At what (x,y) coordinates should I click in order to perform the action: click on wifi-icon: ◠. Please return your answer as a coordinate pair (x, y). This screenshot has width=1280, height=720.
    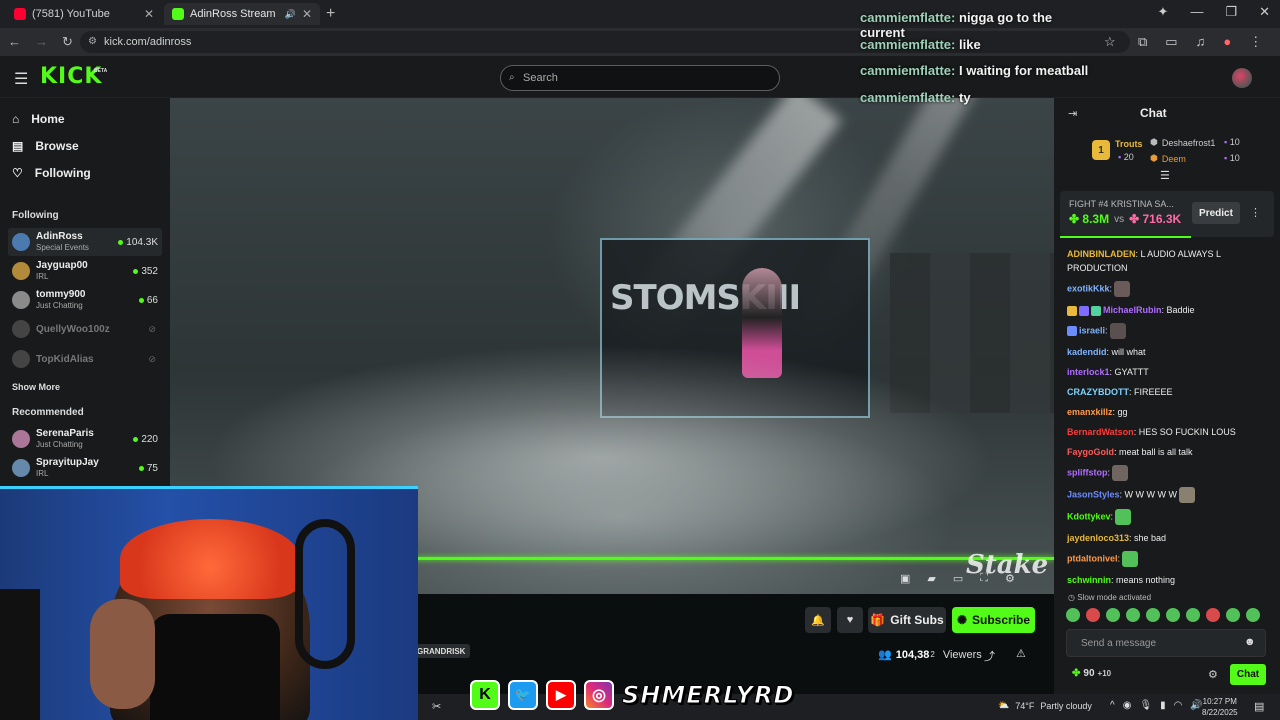
    Looking at the image, I should click on (1178, 705).